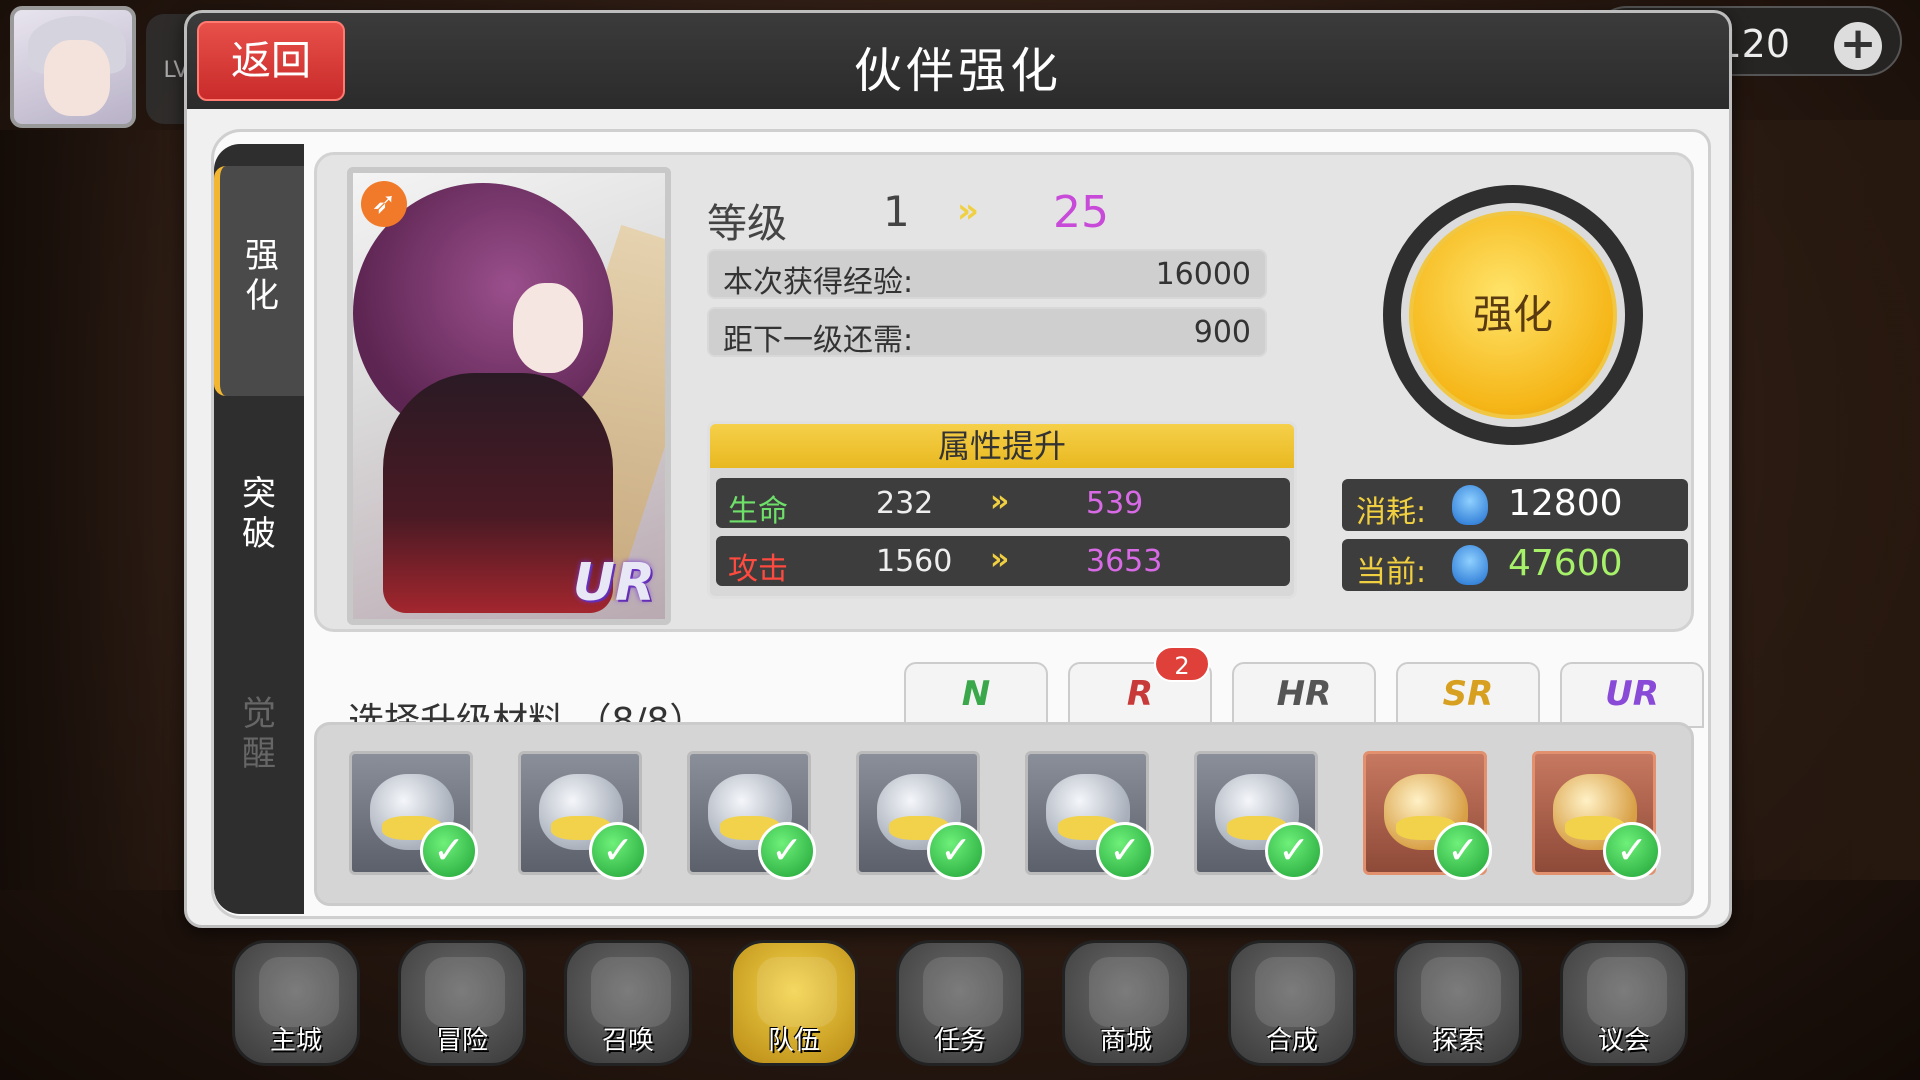 This screenshot has width=1920, height=1080. I want to click on rarity-tab-ur: UR, so click(1632, 695).